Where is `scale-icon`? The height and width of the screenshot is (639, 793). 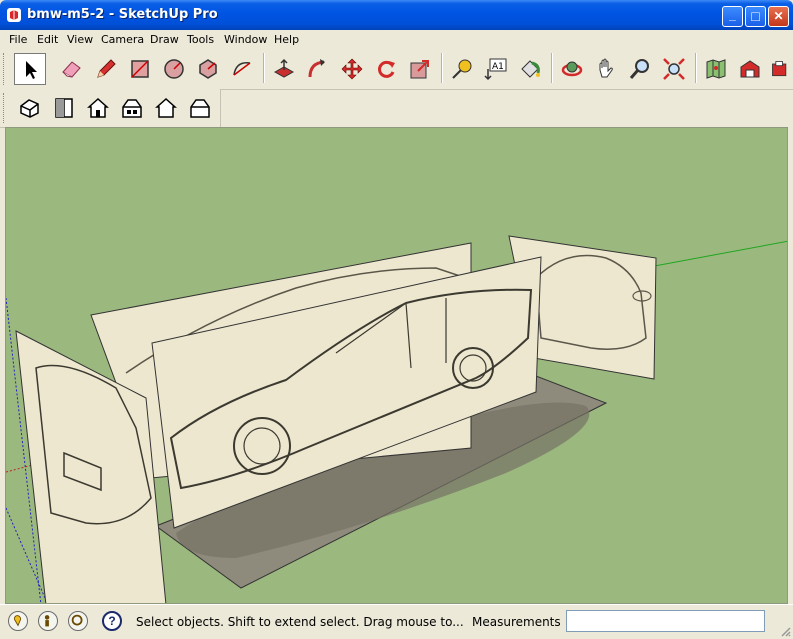 scale-icon is located at coordinates (419, 69).